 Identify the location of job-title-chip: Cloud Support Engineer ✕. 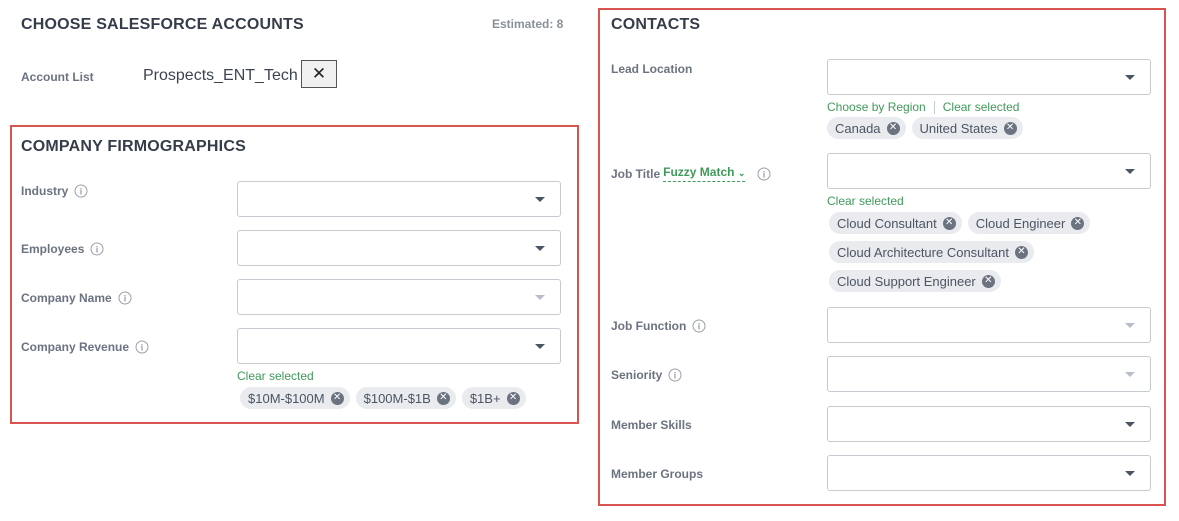
(915, 281).